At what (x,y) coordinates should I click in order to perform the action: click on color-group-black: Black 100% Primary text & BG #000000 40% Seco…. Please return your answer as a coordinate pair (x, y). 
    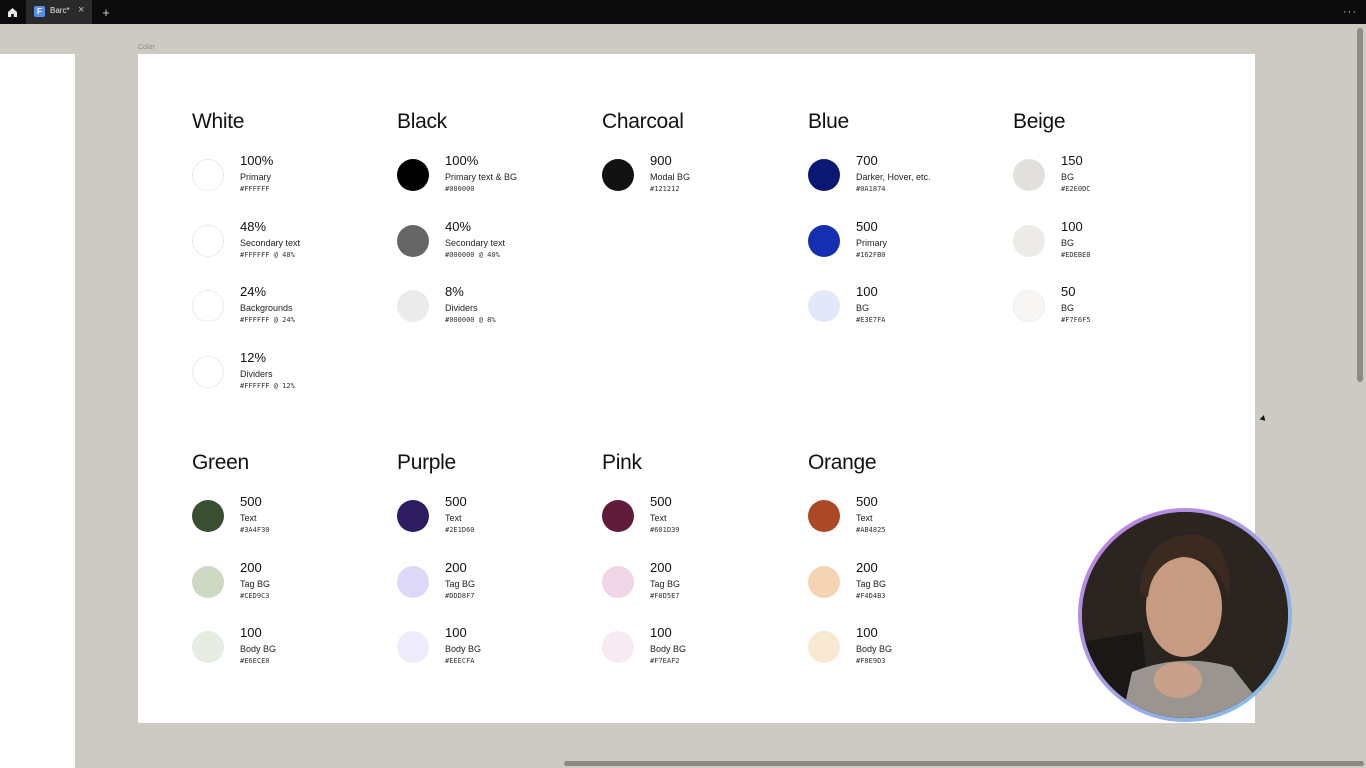
    Looking at the image, I should click on (497, 230).